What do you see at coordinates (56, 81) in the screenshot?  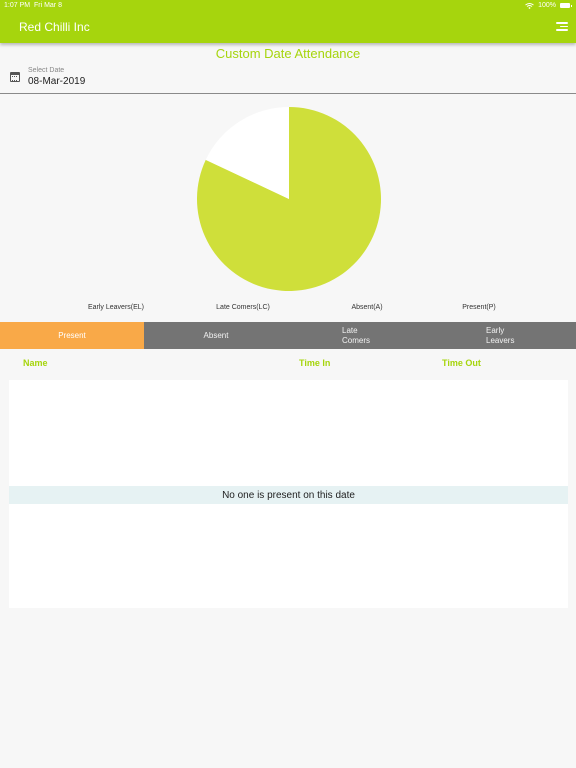 I see `date-value: 08-Mar-2019` at bounding box center [56, 81].